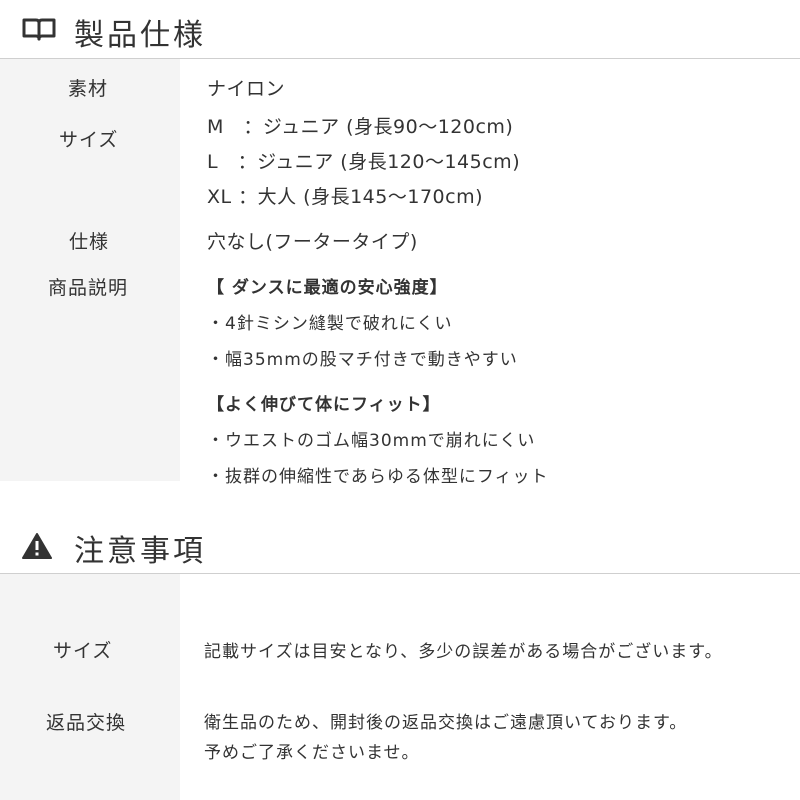  I want to click on caution-section-header: 注意事項, so click(400, 545).